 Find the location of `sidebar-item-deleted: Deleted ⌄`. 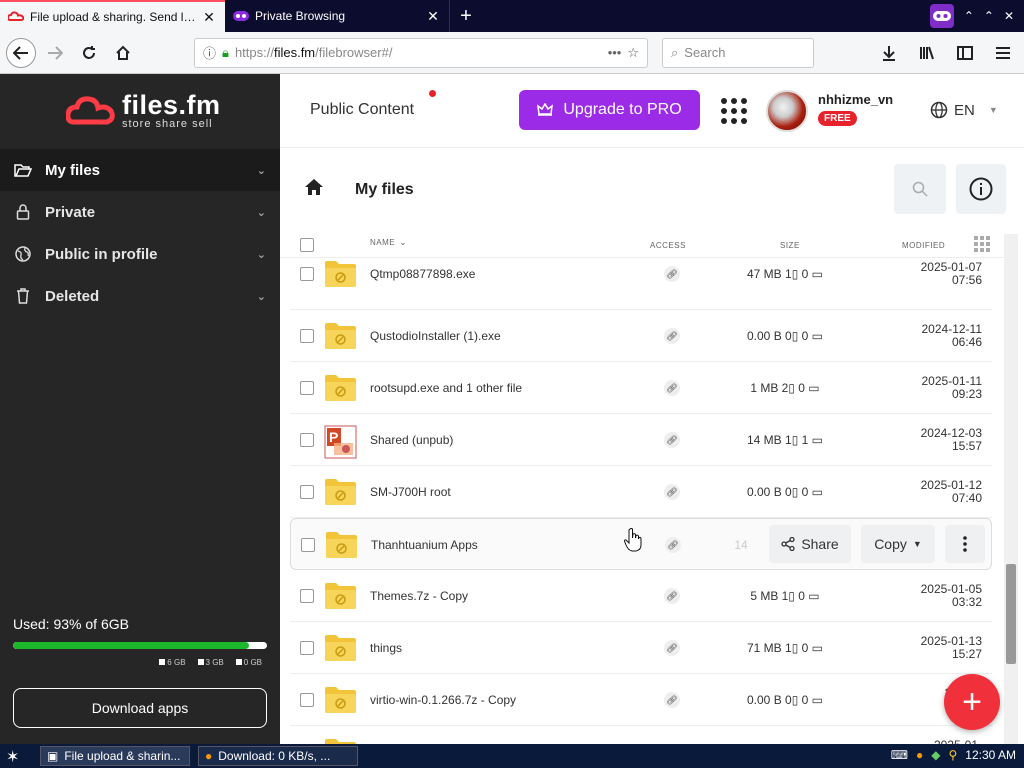

sidebar-item-deleted: Deleted ⌄ is located at coordinates (140, 296).